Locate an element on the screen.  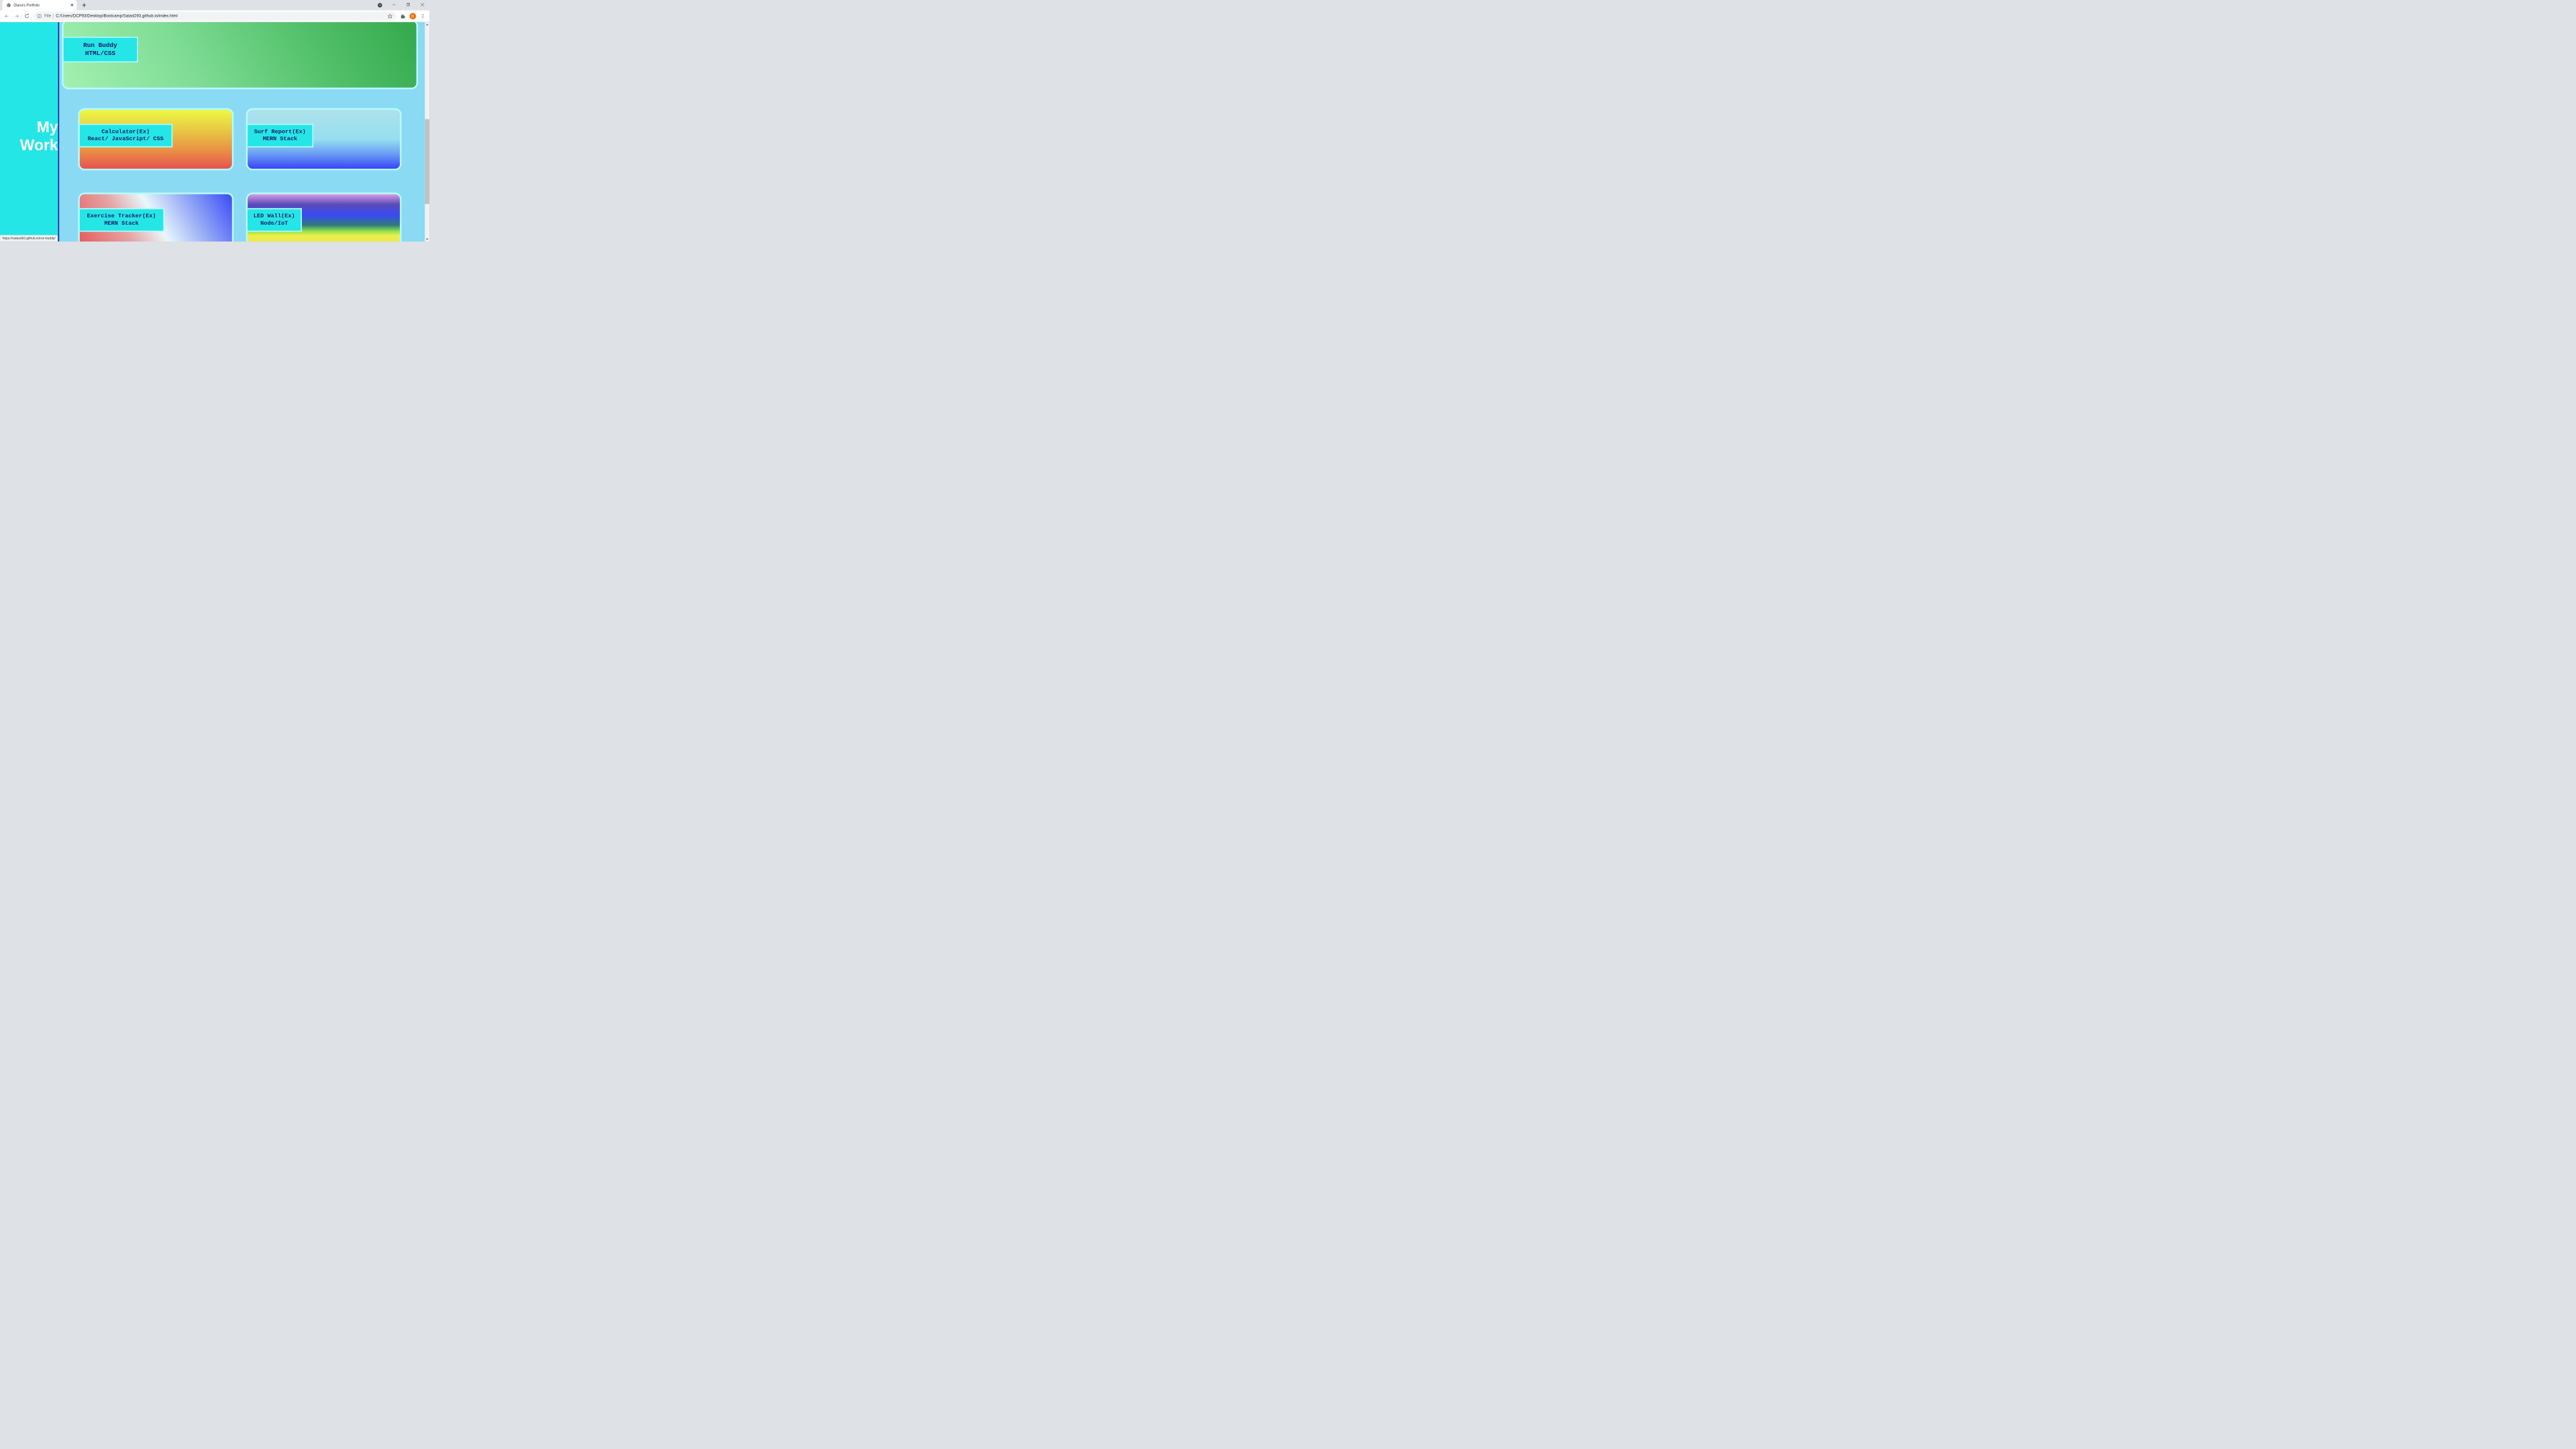
project-label: Run Buddy HTML/CSS is located at coordinates (100, 49).